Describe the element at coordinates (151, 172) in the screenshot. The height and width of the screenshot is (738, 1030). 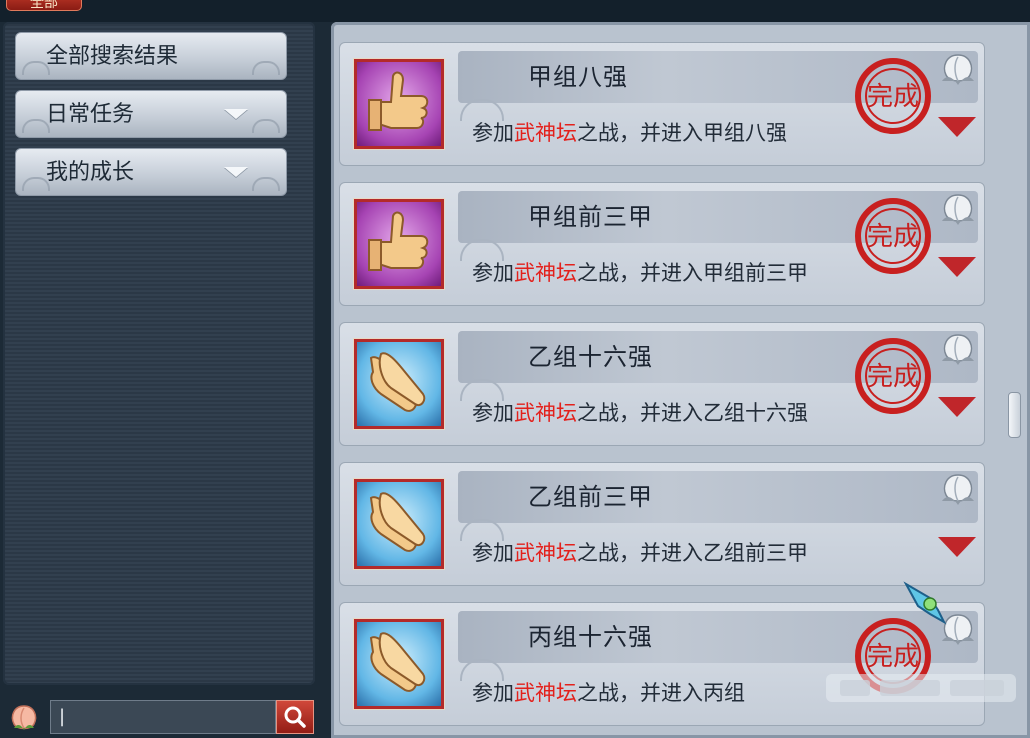
I see `sidebar-item-my-growth: 我的成长` at that location.